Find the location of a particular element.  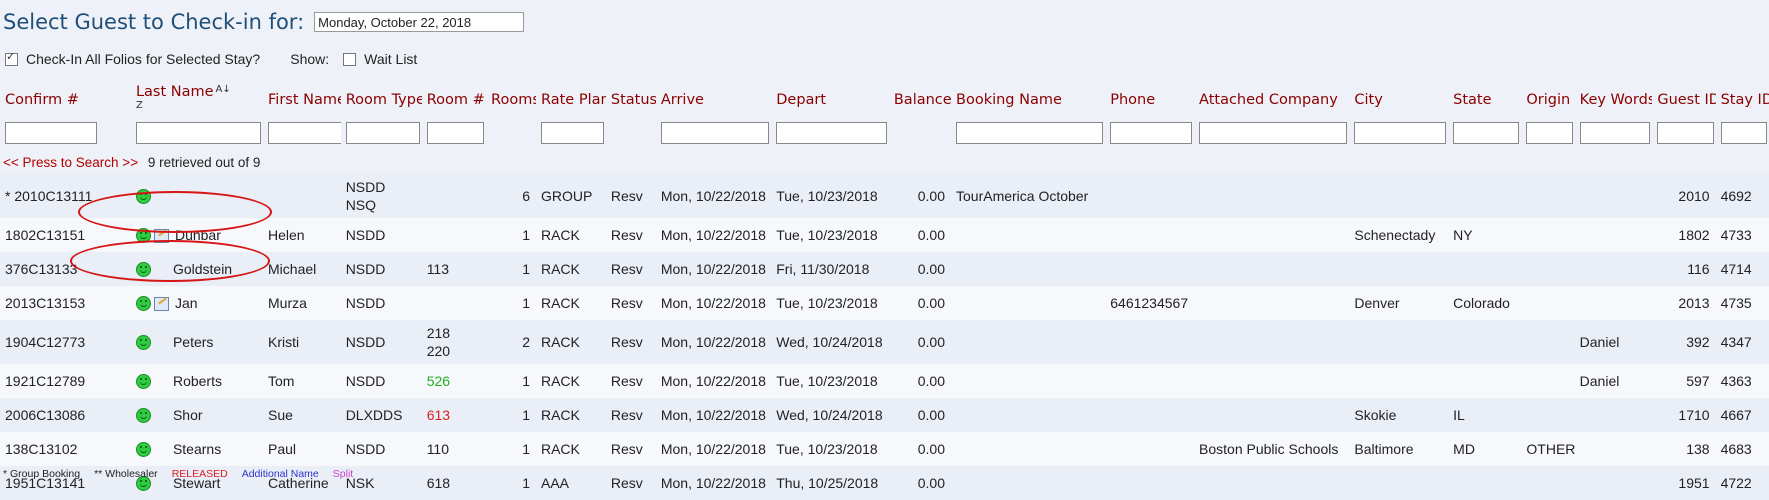

col-state: State is located at coordinates (1484, 100).